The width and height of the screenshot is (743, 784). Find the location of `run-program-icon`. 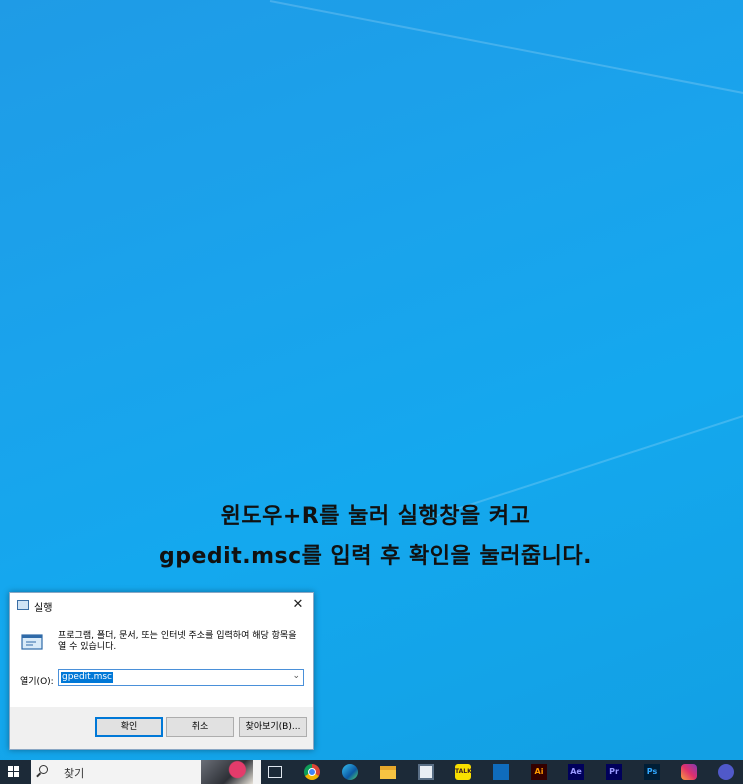

run-program-icon is located at coordinates (32, 642).